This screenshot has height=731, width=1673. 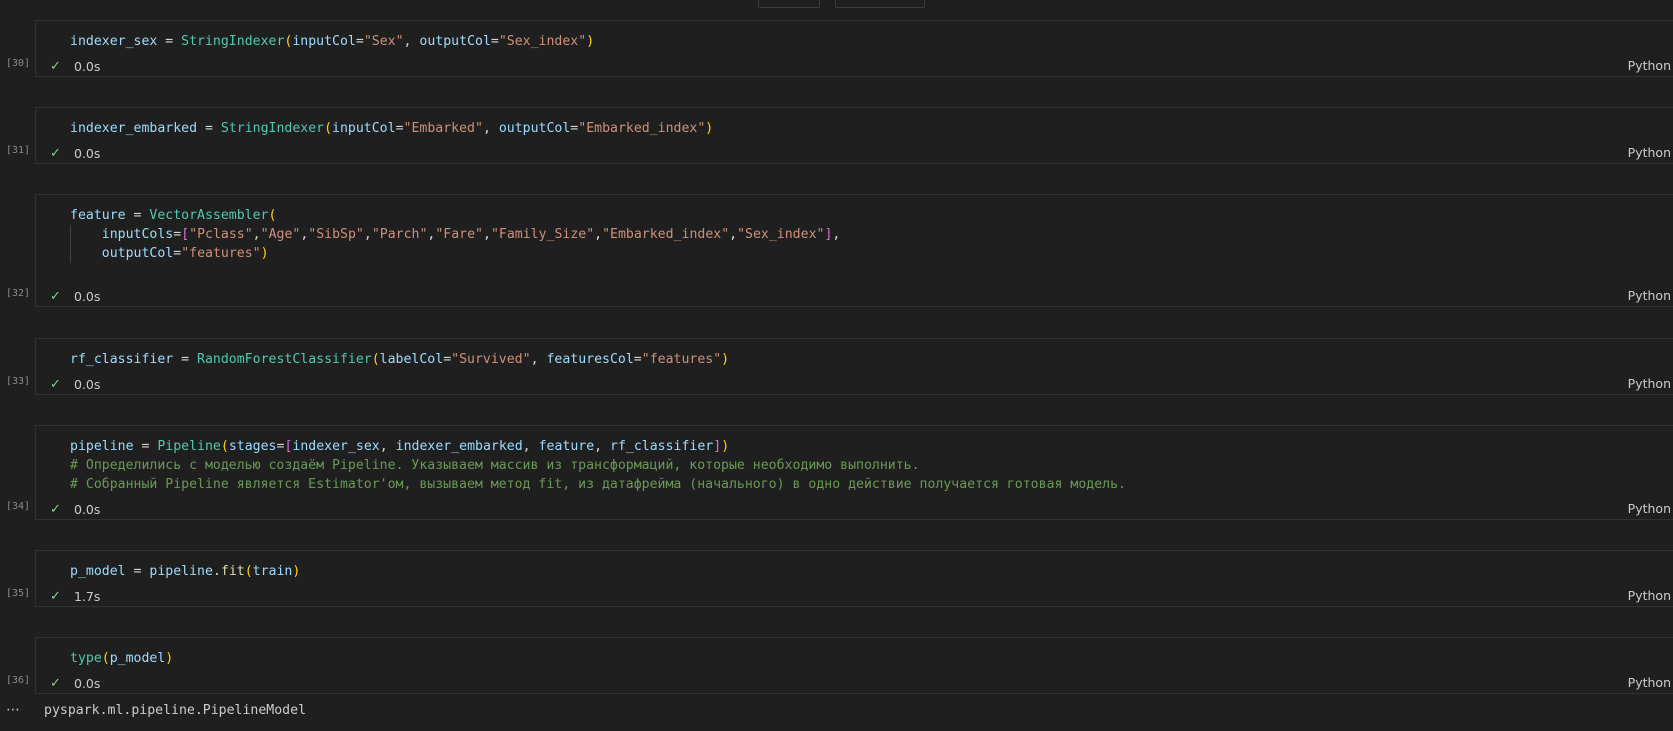 I want to click on code-token: stages, so click(x=252, y=446).